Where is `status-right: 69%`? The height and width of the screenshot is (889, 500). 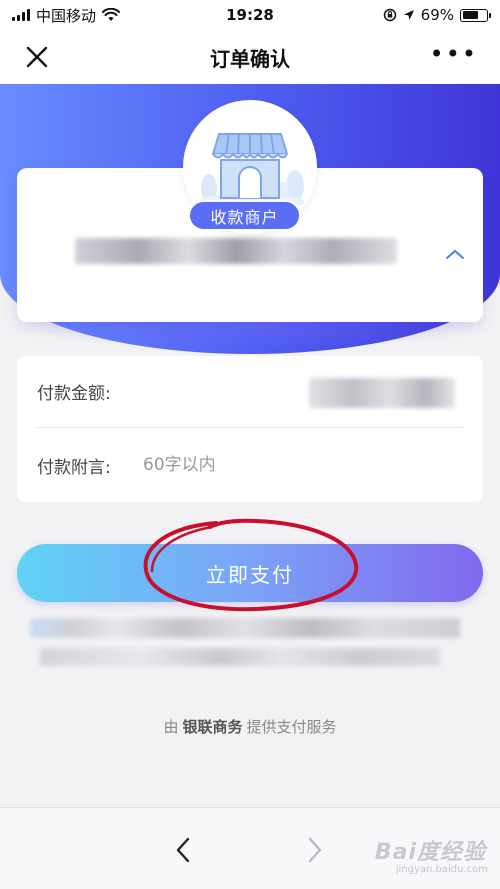 status-right: 69% is located at coordinates (437, 15).